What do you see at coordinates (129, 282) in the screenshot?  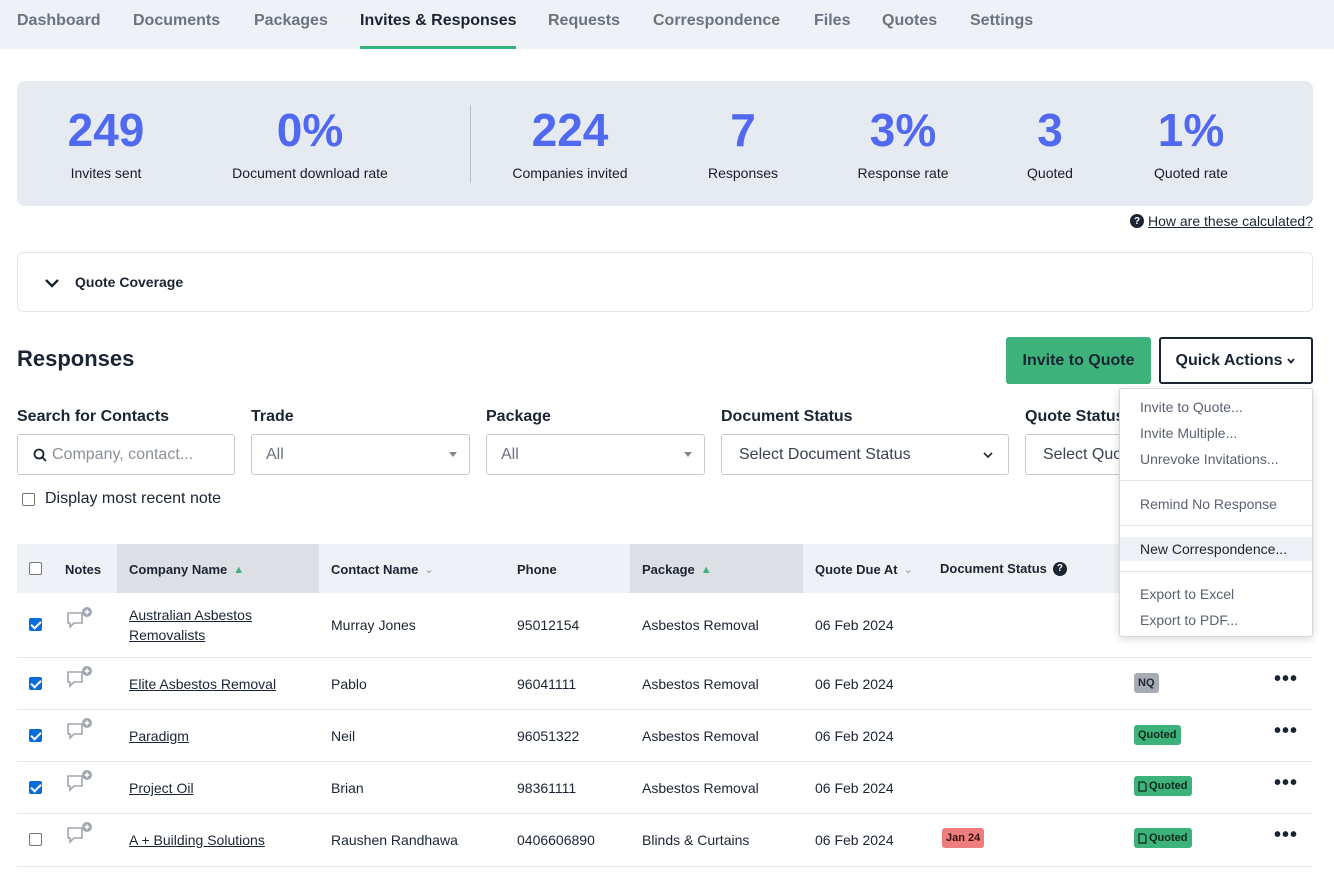 I see `quote-coverage-title: Quote Coverage` at bounding box center [129, 282].